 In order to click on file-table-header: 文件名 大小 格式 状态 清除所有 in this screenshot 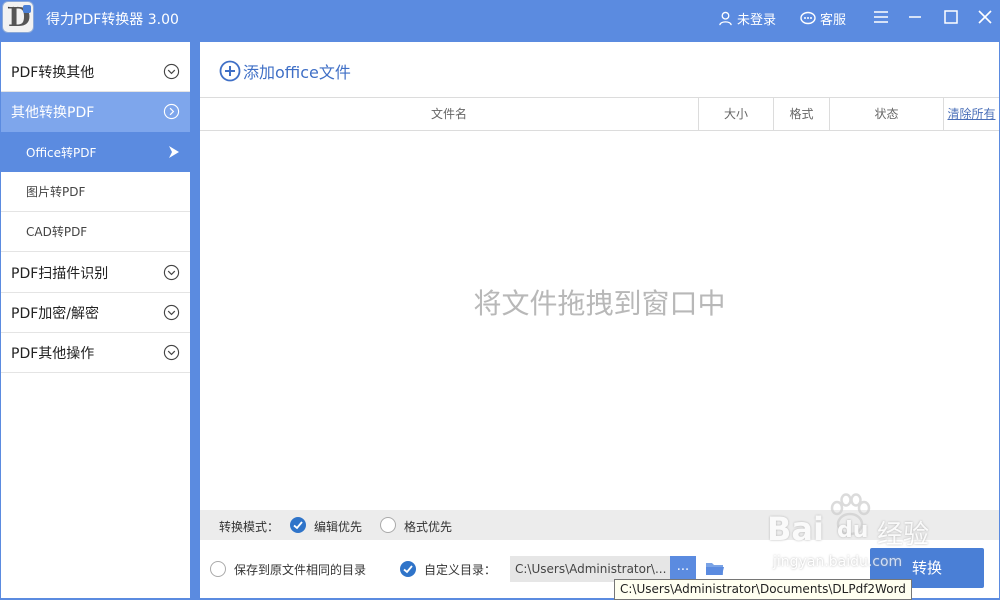, I will do `click(599, 114)`.